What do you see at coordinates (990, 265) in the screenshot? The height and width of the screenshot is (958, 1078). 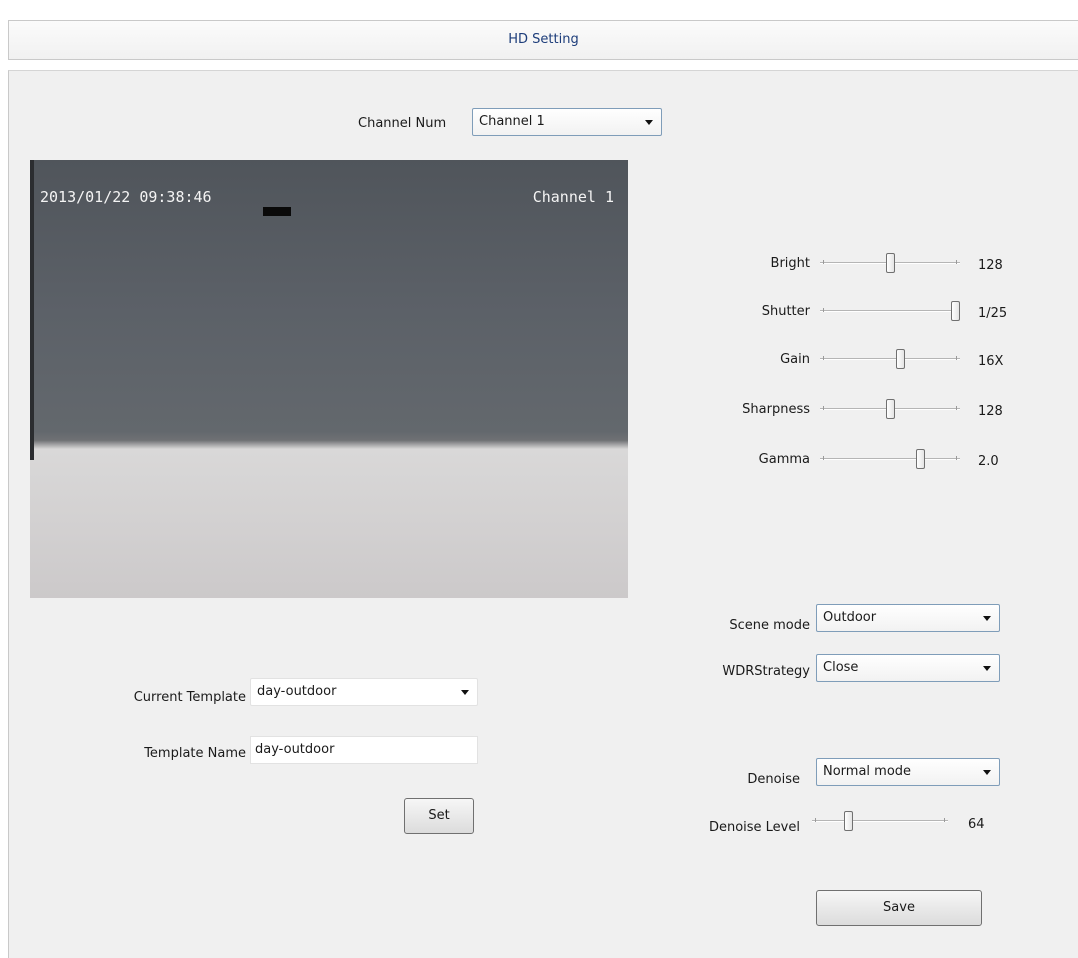 I see `bright-value: 128` at bounding box center [990, 265].